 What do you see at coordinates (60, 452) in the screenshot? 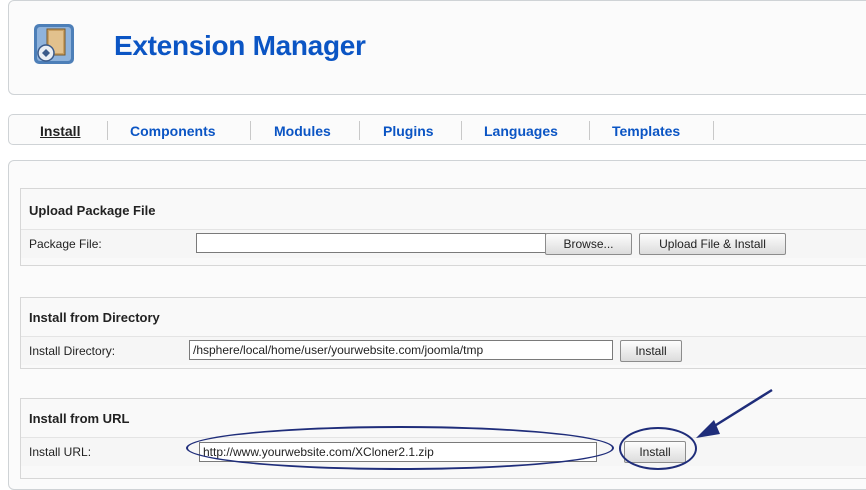
I see `install-url-label: Install URL:` at bounding box center [60, 452].